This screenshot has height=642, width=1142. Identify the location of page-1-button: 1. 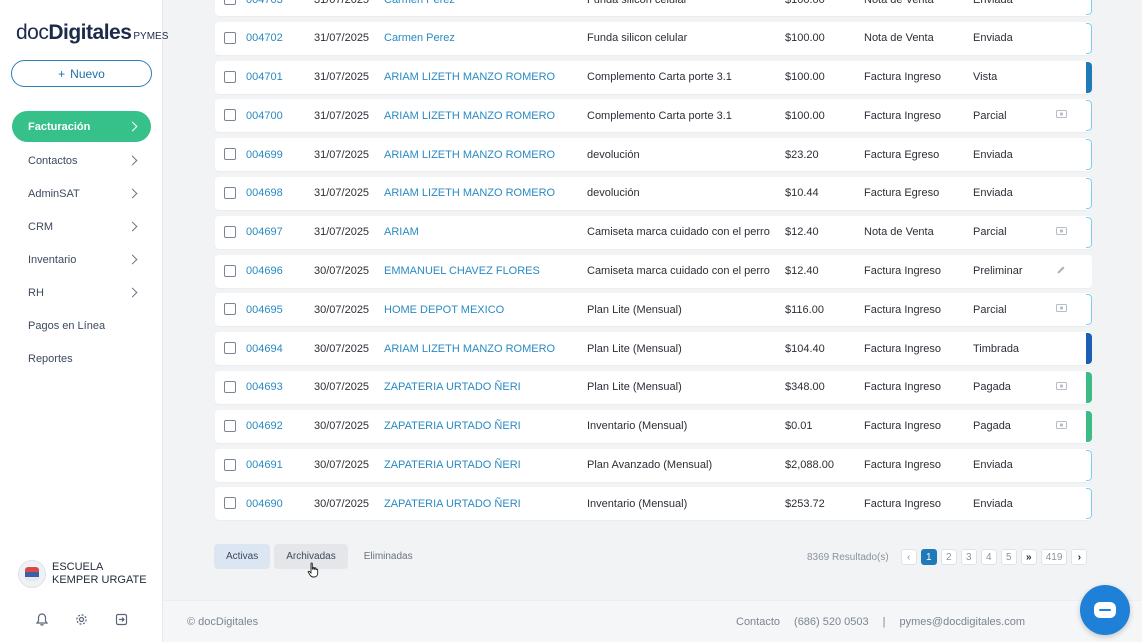
(928, 557).